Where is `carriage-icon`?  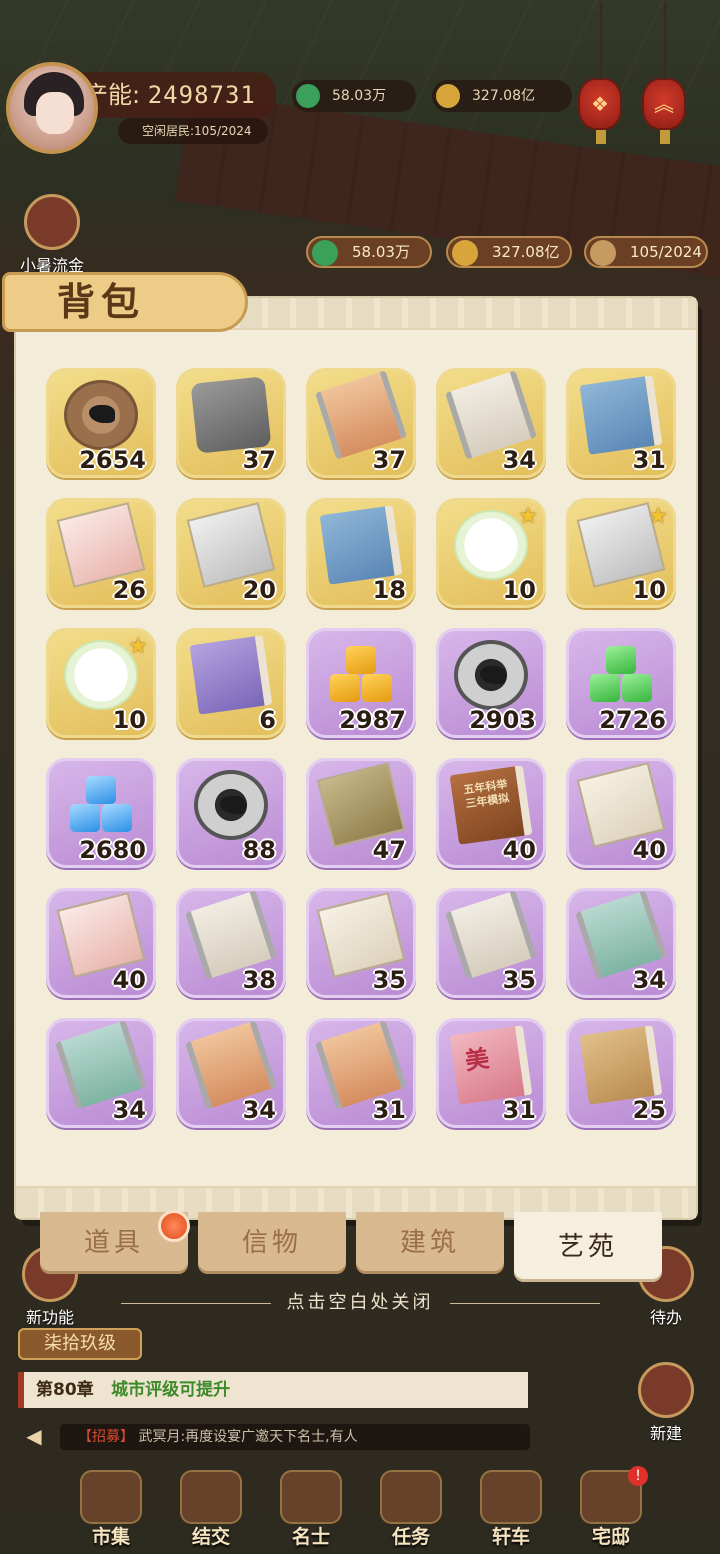
carriage-icon is located at coordinates (511, 1497).